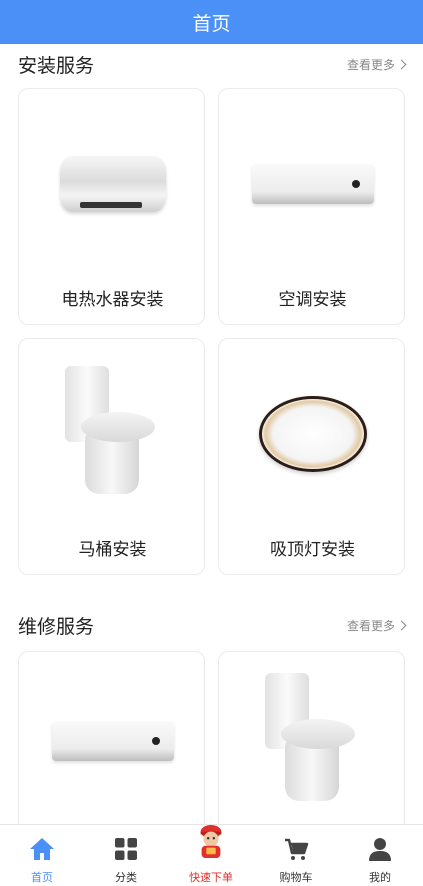 The height and width of the screenshot is (886, 423). I want to click on repair-card-toilet, so click(311, 737).